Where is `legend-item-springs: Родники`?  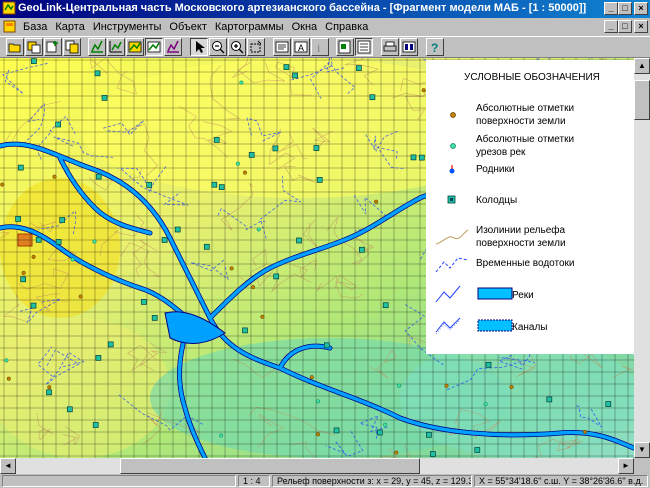
legend-item-springs: Родники is located at coordinates (495, 169).